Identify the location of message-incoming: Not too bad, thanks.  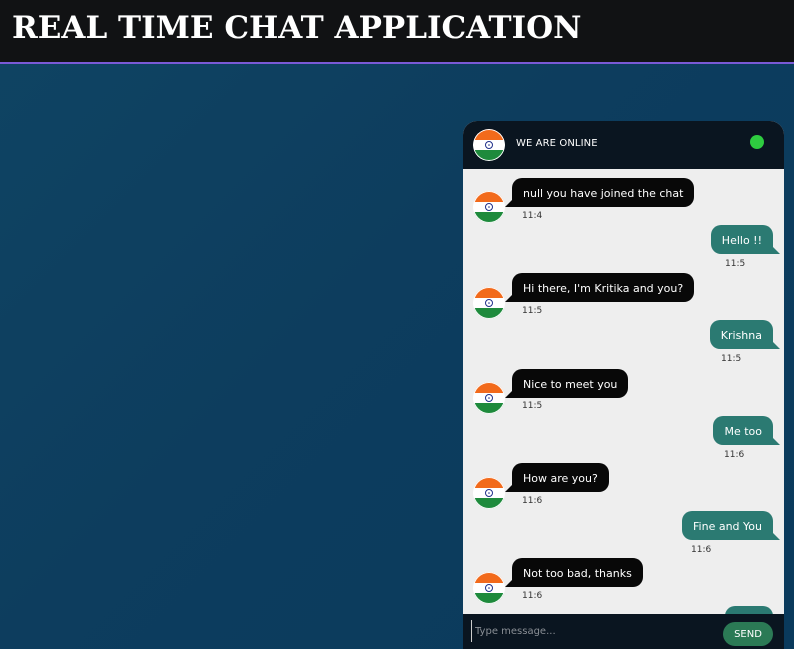
(574, 572).